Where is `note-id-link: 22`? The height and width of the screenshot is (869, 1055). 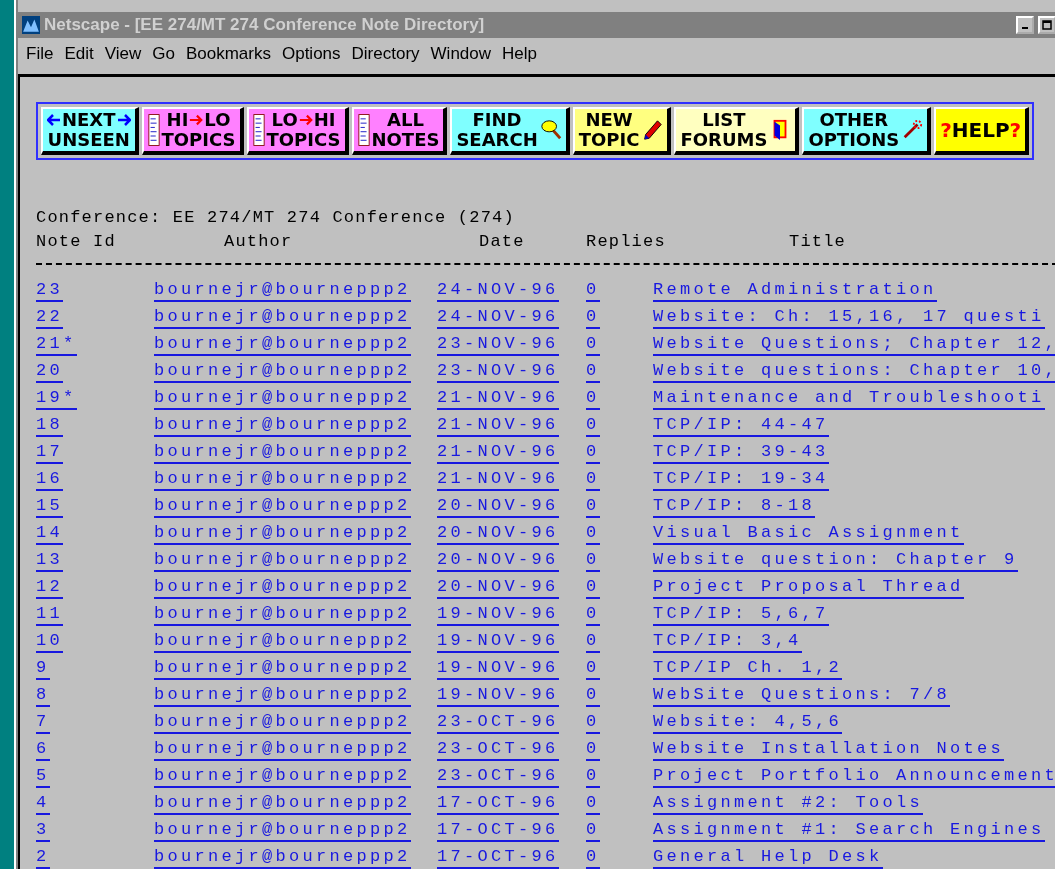 note-id-link: 22 is located at coordinates (49, 317).